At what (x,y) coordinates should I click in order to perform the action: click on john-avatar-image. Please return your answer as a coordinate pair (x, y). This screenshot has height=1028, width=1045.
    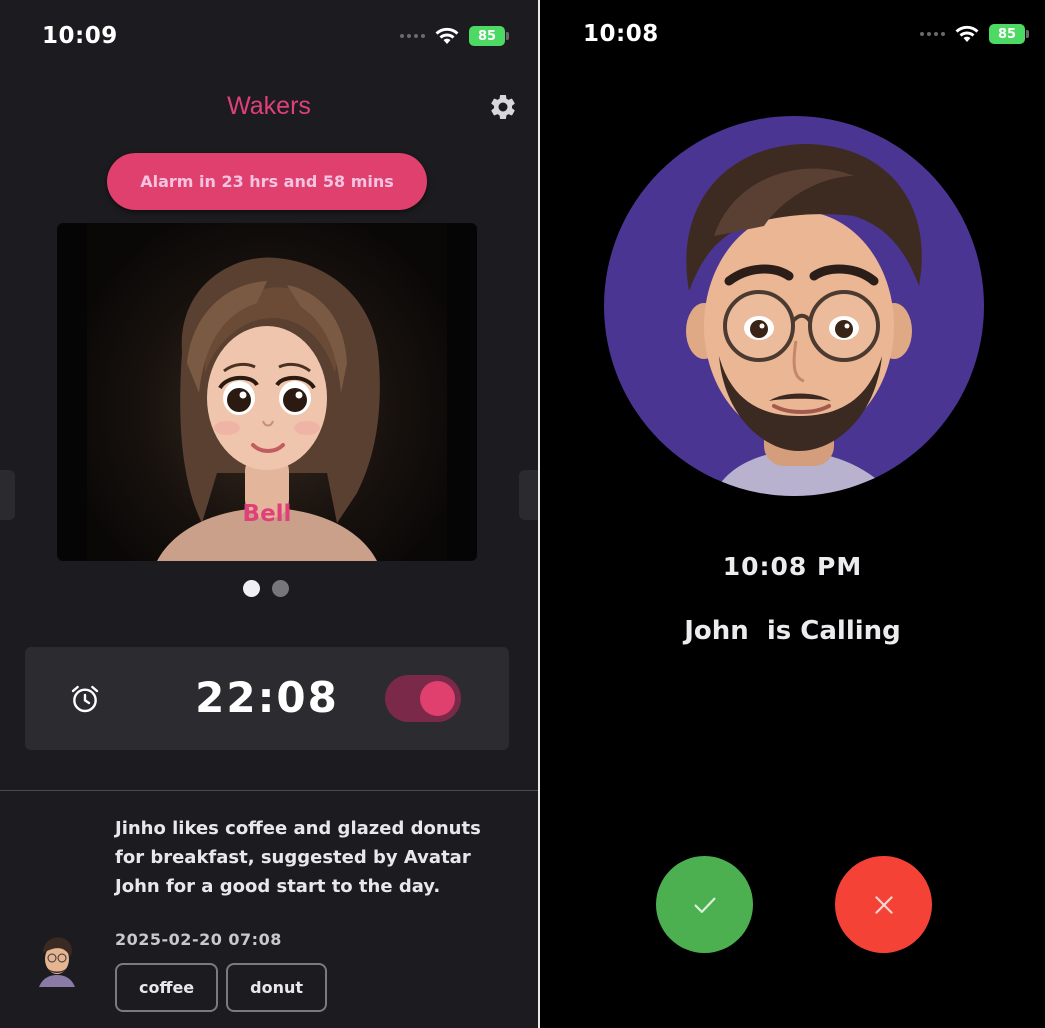
    Looking at the image, I should click on (57, 959).